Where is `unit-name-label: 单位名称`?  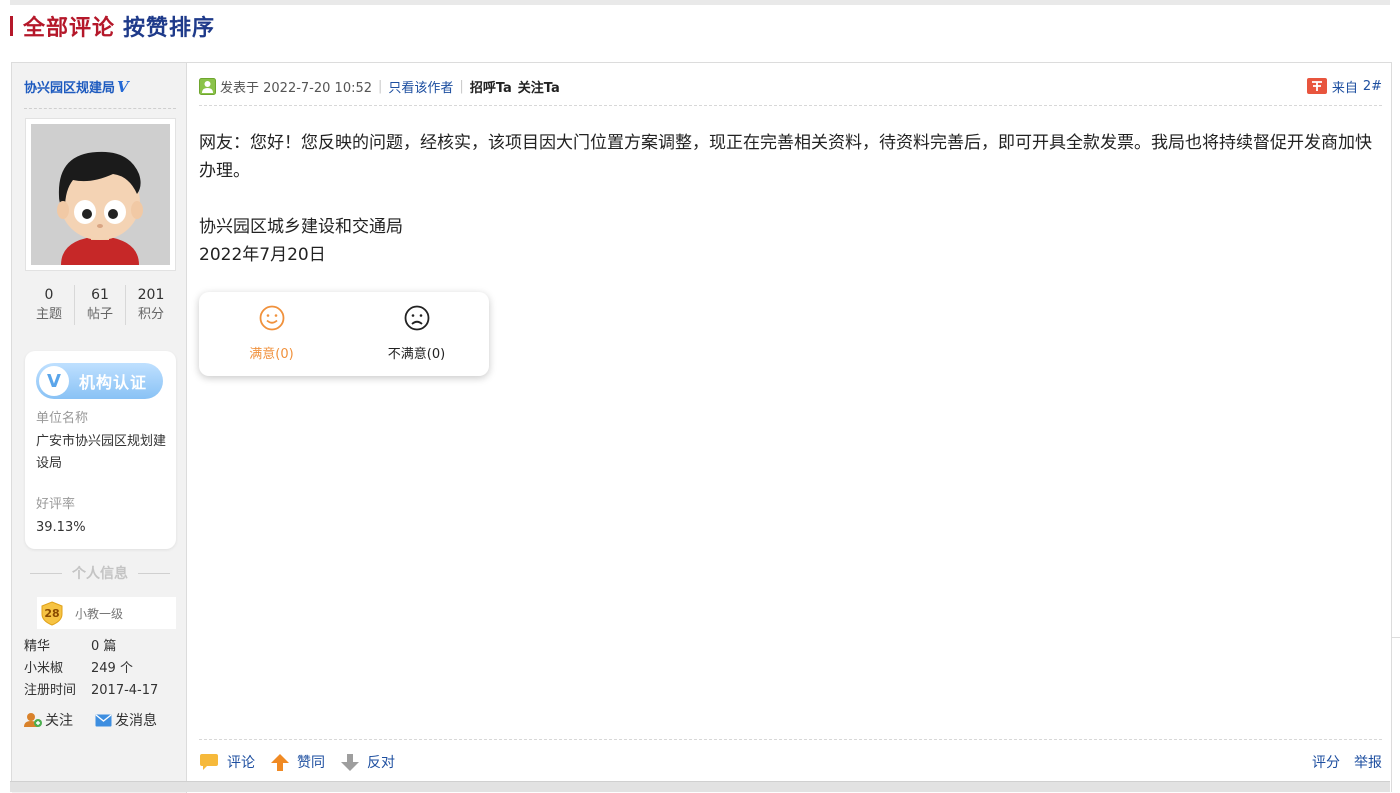 unit-name-label: 单位名称 is located at coordinates (62, 418).